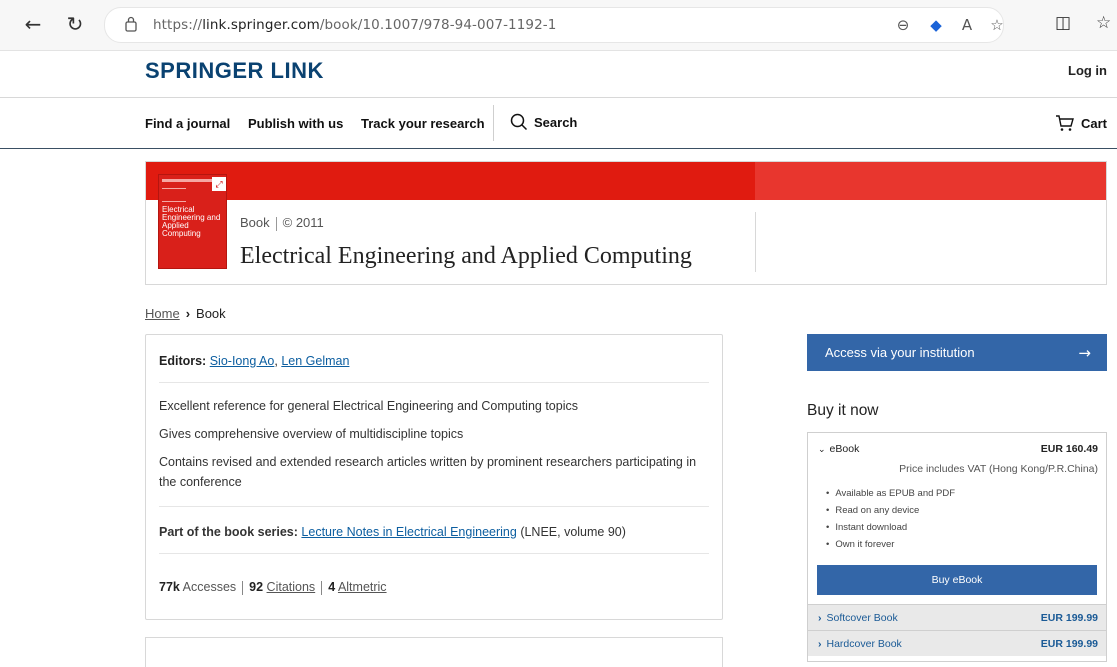 The width and height of the screenshot is (1117, 667). What do you see at coordinates (332, 587) in the screenshot?
I see `altmetric-count: 4` at bounding box center [332, 587].